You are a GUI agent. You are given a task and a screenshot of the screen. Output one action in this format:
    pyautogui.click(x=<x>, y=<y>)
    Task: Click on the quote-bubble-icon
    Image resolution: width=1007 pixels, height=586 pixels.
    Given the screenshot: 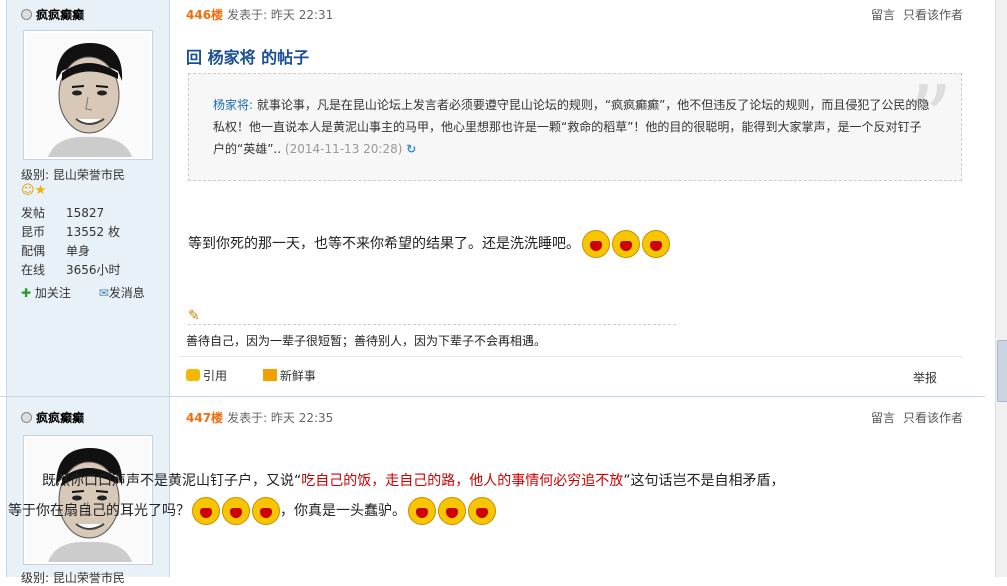 What is the action you would take?
    pyautogui.click(x=193, y=375)
    